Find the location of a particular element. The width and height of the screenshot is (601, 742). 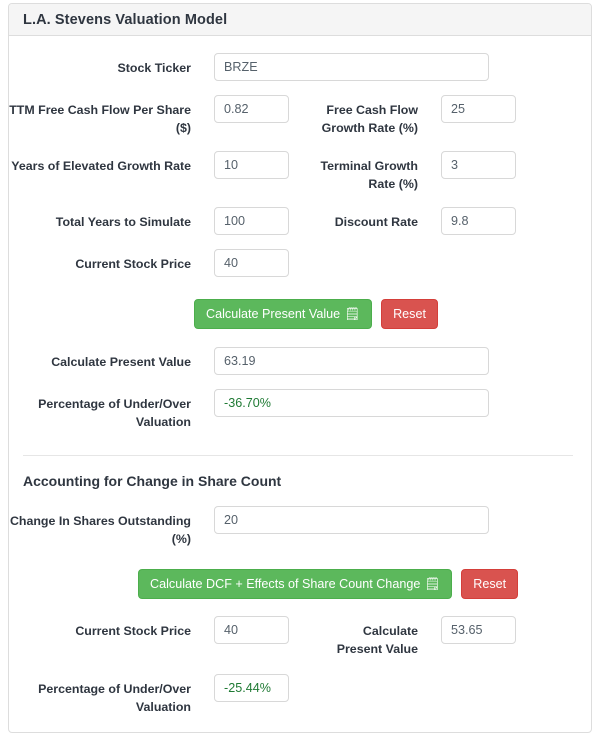

label-total-years-simulate: Total Years to Simulate is located at coordinates (123, 222).